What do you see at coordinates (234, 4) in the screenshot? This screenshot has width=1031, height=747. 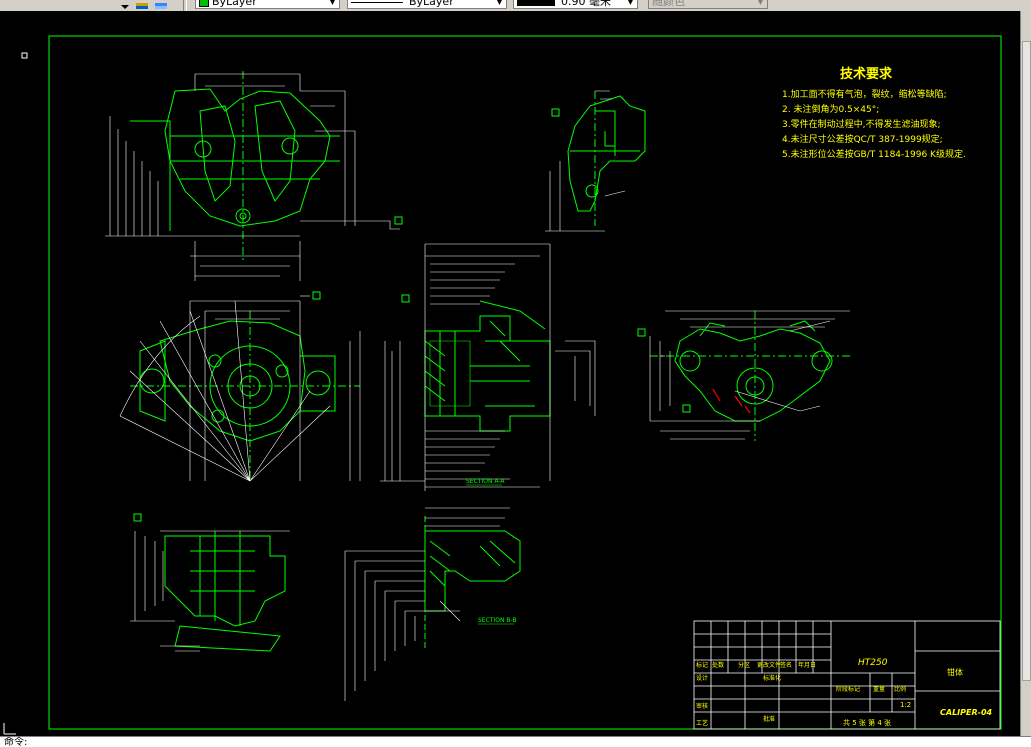 I see `color-control-value: ByLayer` at bounding box center [234, 4].